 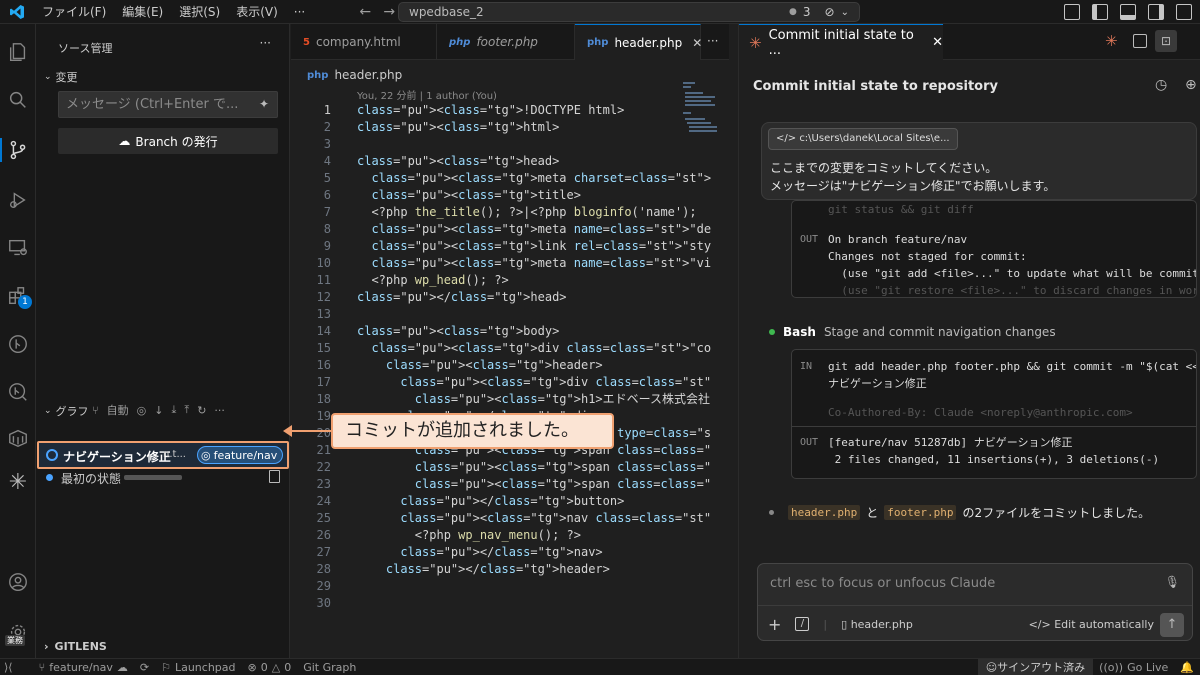 I want to click on sparkle-icon: ✦, so click(x=264, y=104).